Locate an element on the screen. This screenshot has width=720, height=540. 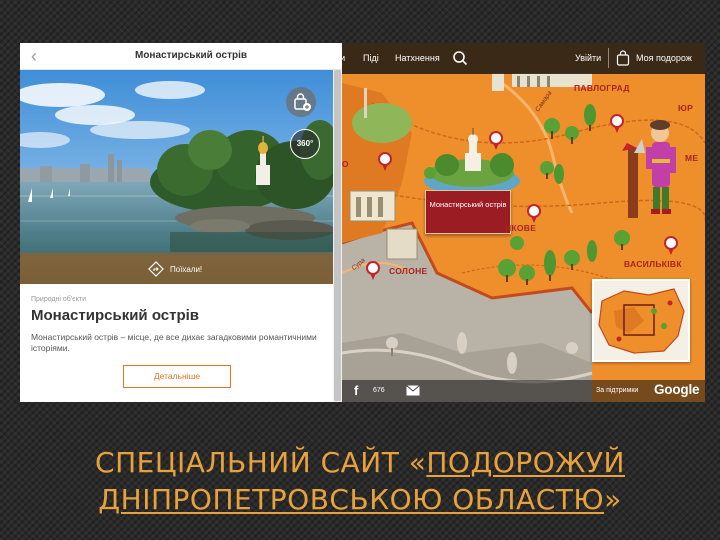
support-label: За підтримки is located at coordinates (617, 390).